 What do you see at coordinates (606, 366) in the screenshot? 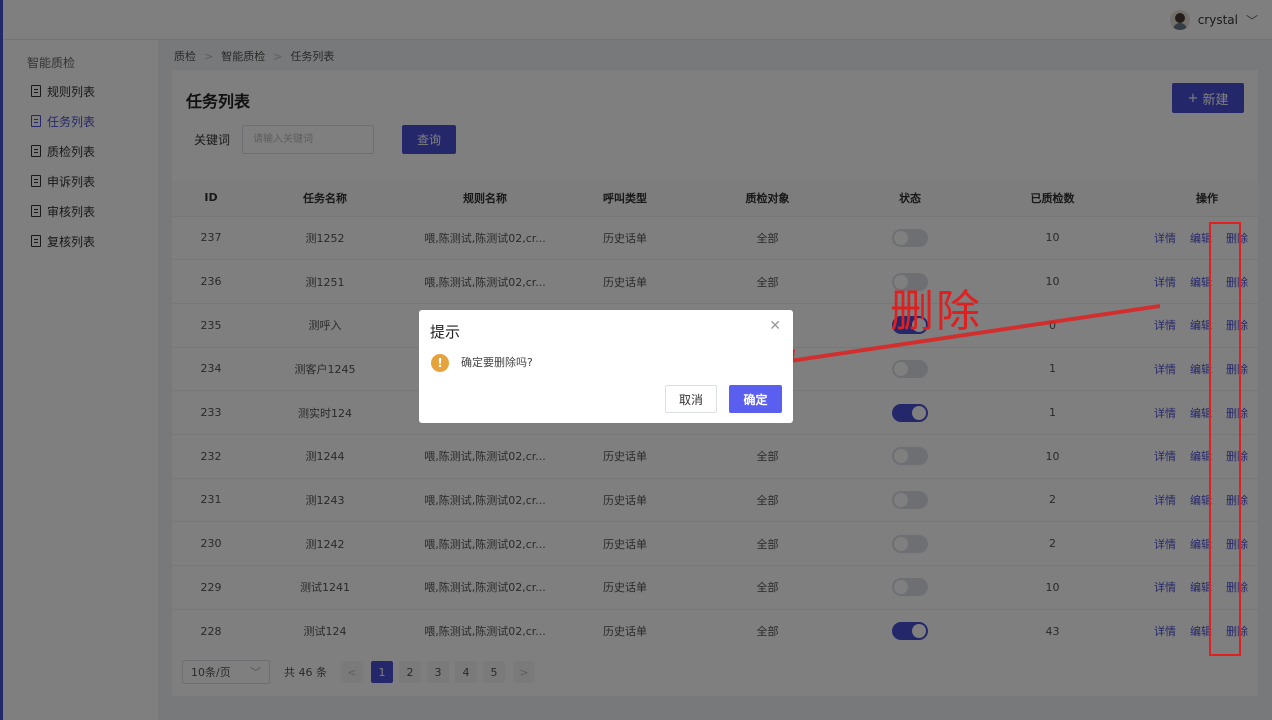
I see `confirm-dialog: 提示 ✕ ! 确定要删除吗? 取消 确定` at bounding box center [606, 366].